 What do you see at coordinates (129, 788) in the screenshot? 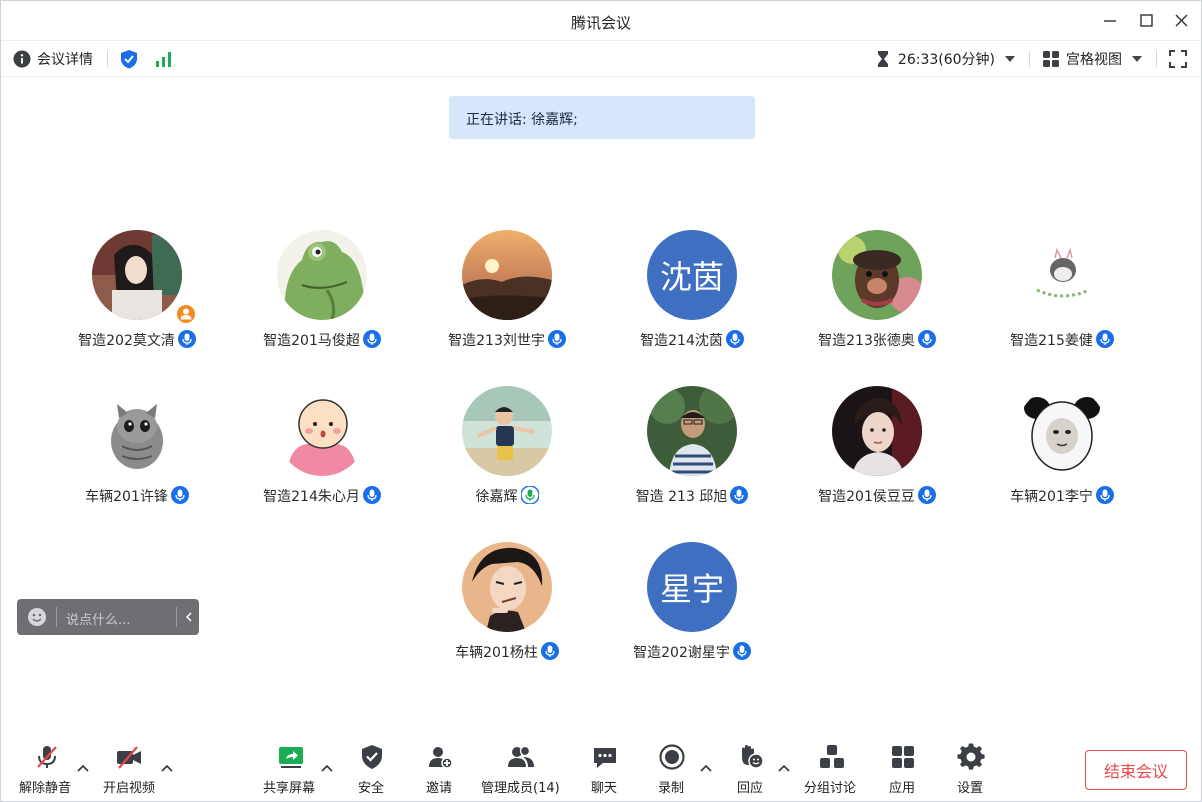
I see `start-video-label: 开启视频` at bounding box center [129, 788].